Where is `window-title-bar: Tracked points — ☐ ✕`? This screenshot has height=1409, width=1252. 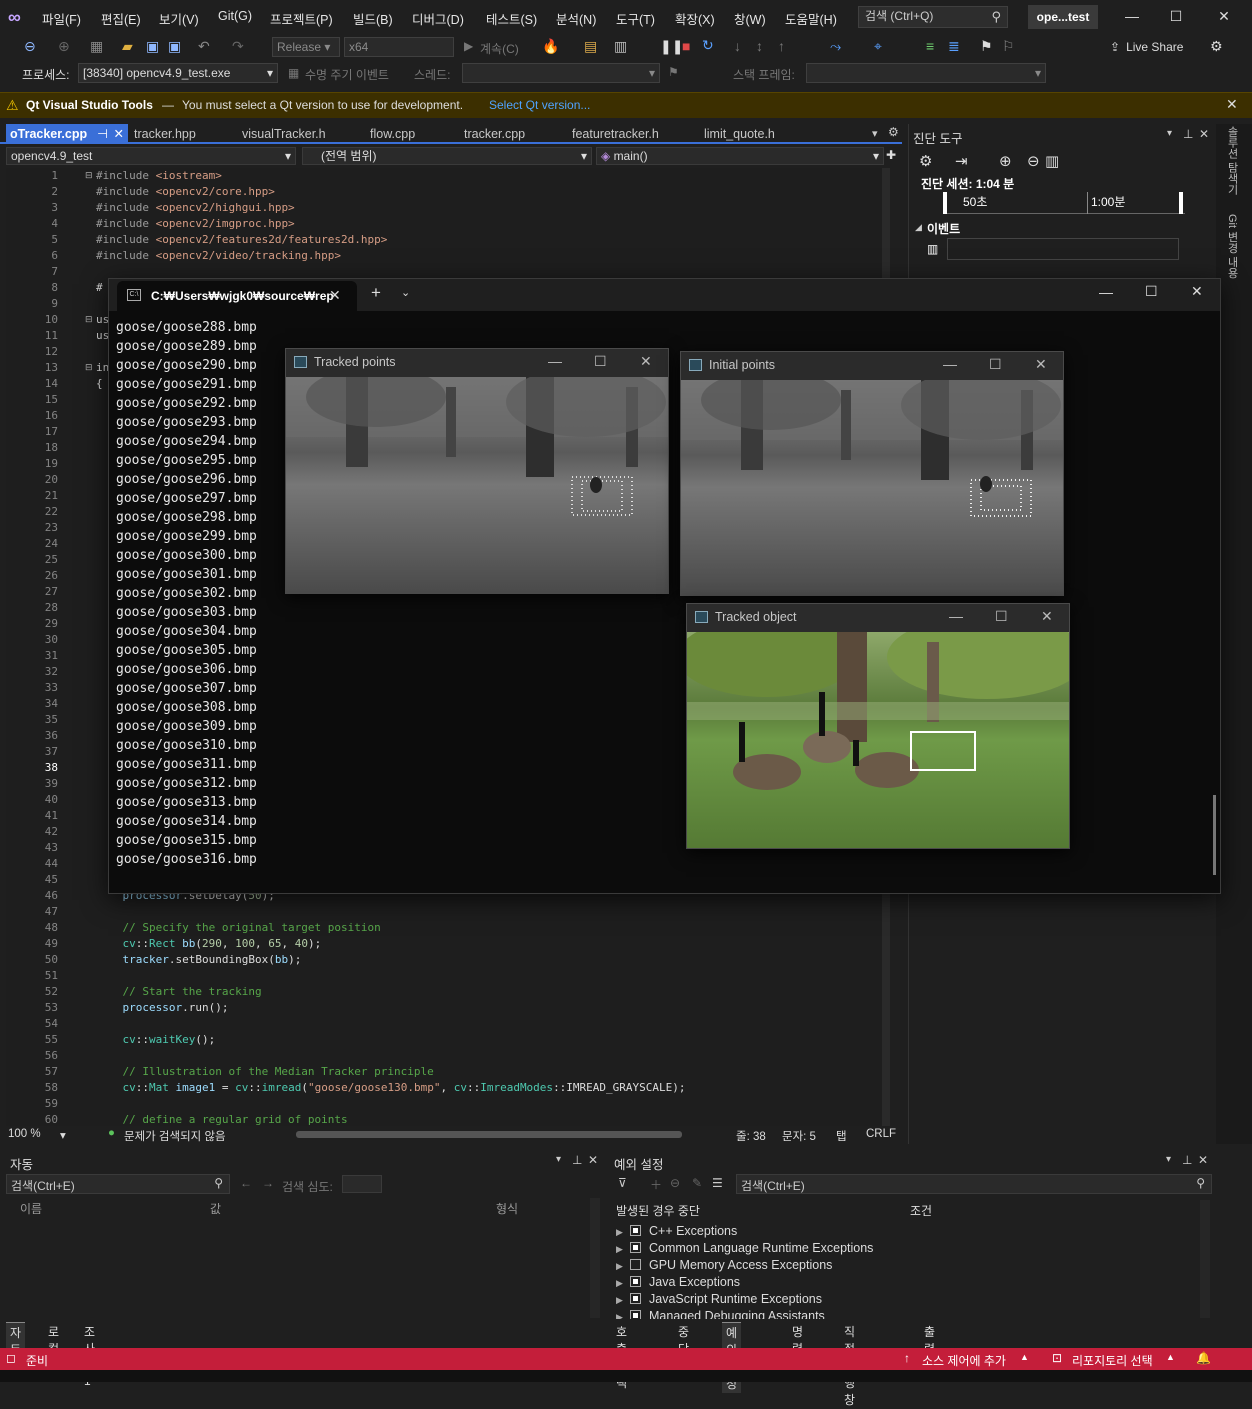
window-title-bar: Tracked points — ☐ ✕ is located at coordinates (477, 363).